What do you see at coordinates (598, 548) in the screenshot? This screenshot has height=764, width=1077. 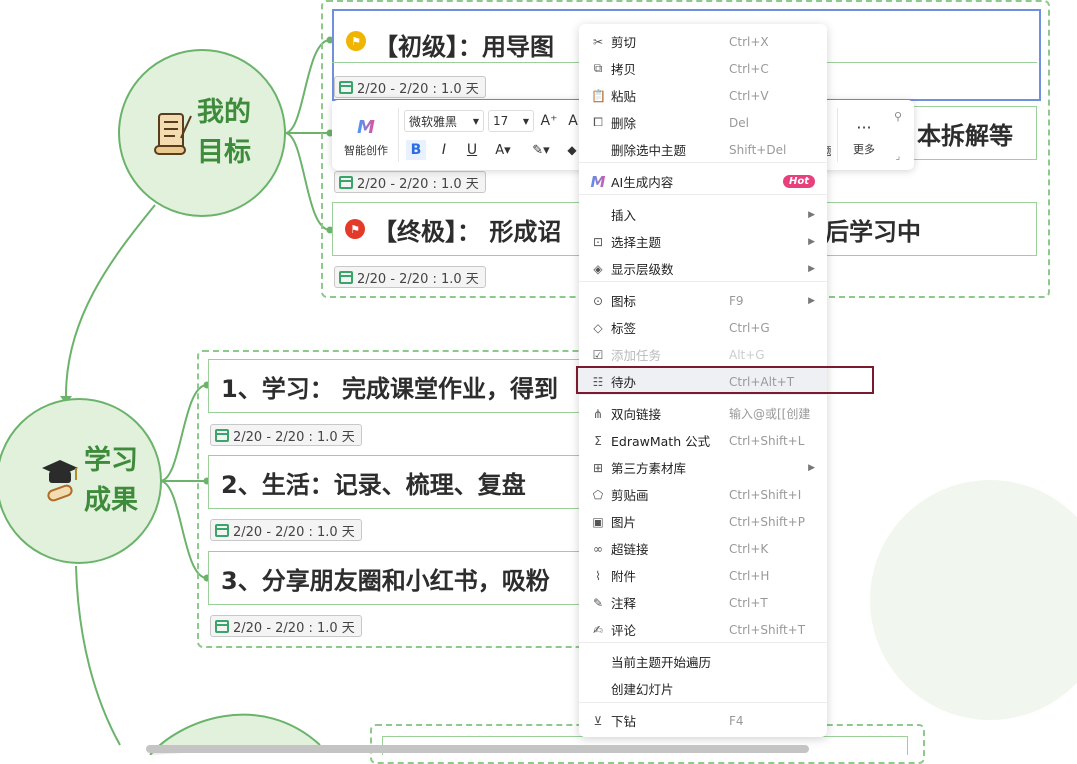 I see `hyperlink-icon: ∞` at bounding box center [598, 548].